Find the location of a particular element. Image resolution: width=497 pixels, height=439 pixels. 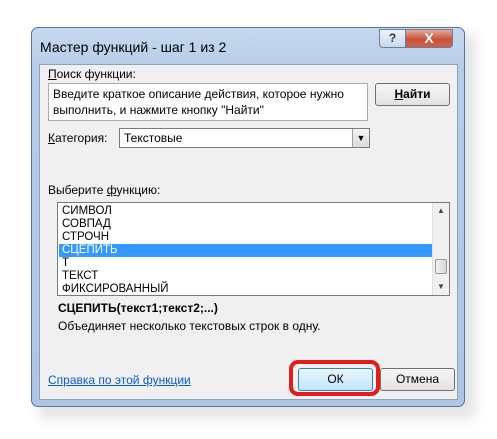

function-syntax: СЦЕПИТЬ(текст1;текст2;...) is located at coordinates (138, 308).